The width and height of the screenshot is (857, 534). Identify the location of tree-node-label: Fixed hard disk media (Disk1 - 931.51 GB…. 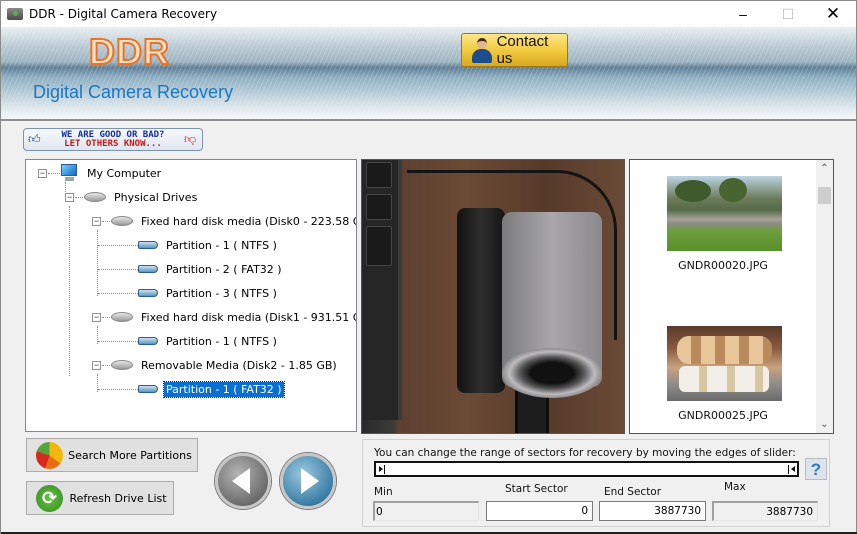
(249, 317).